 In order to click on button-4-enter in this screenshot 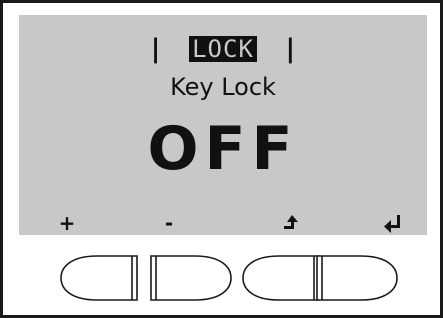, I will do `click(370, 278)`.